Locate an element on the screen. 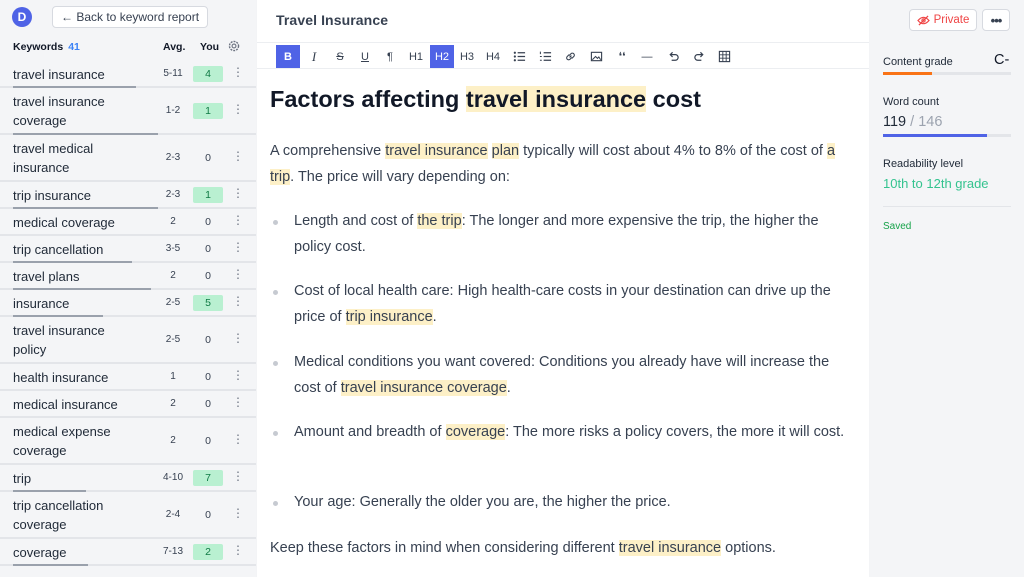  content-heading: Factors affecting travel insurance cost is located at coordinates (560, 99).